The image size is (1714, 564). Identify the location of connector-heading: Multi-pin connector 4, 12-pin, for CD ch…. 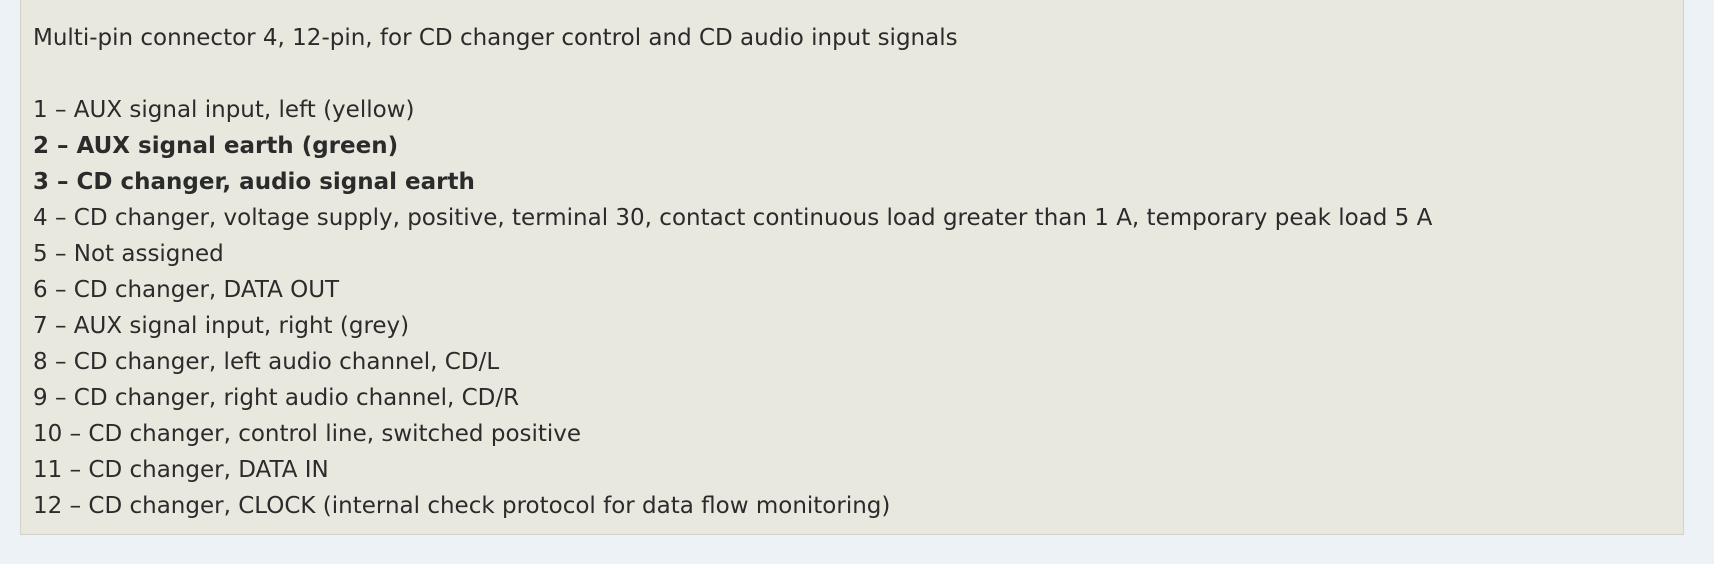
(495, 38).